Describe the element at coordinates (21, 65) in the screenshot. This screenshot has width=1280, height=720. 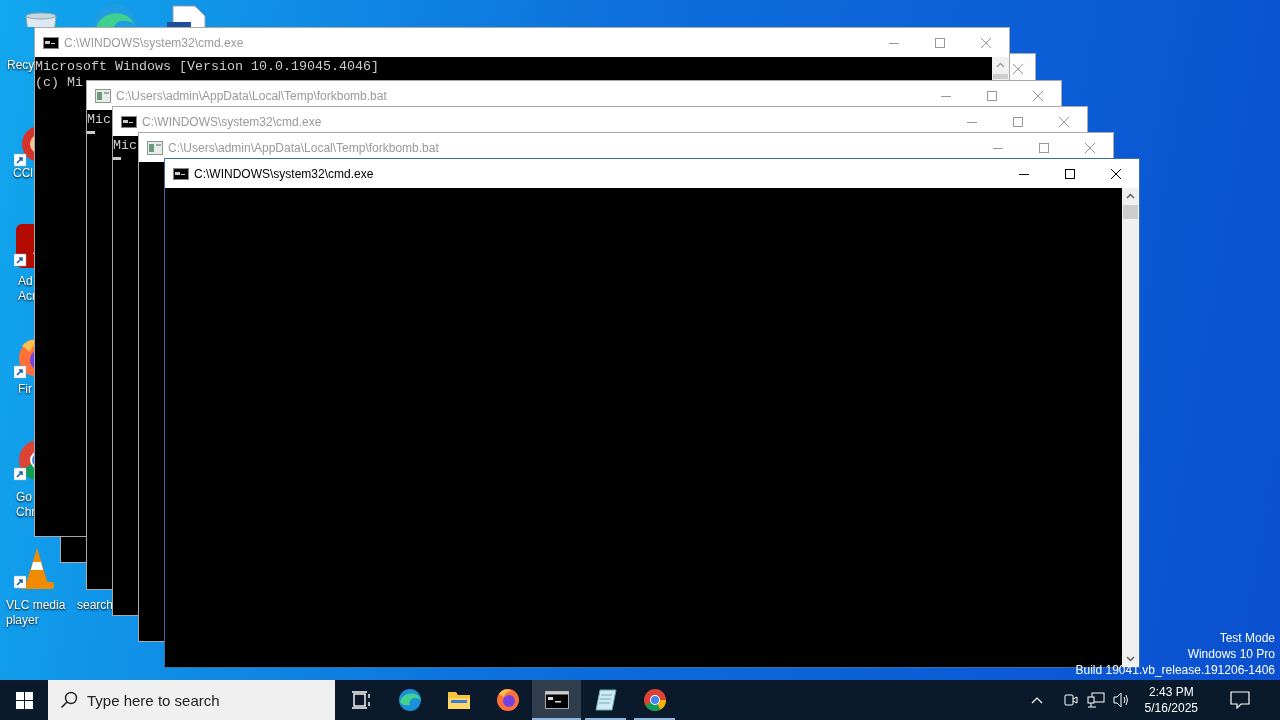
I see `icon-label: Recy` at that location.